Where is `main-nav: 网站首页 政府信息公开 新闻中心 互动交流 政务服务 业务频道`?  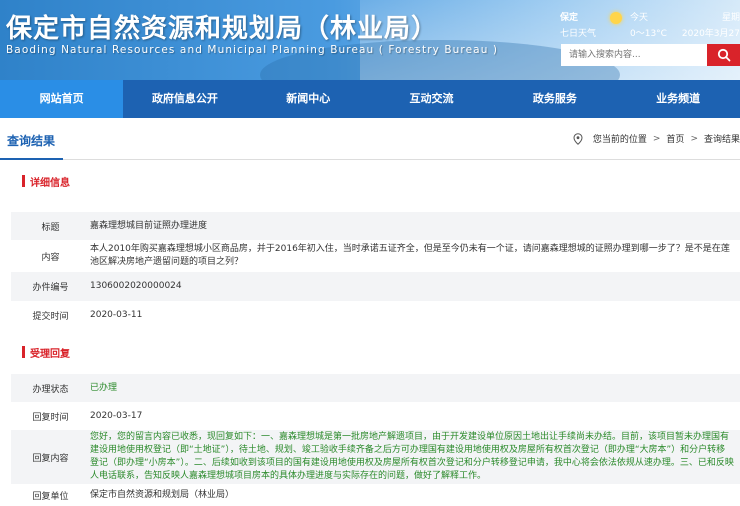
main-nav: 网站首页 政府信息公开 新闻中心 互动交流 政务服务 业务频道 is located at coordinates (370, 99).